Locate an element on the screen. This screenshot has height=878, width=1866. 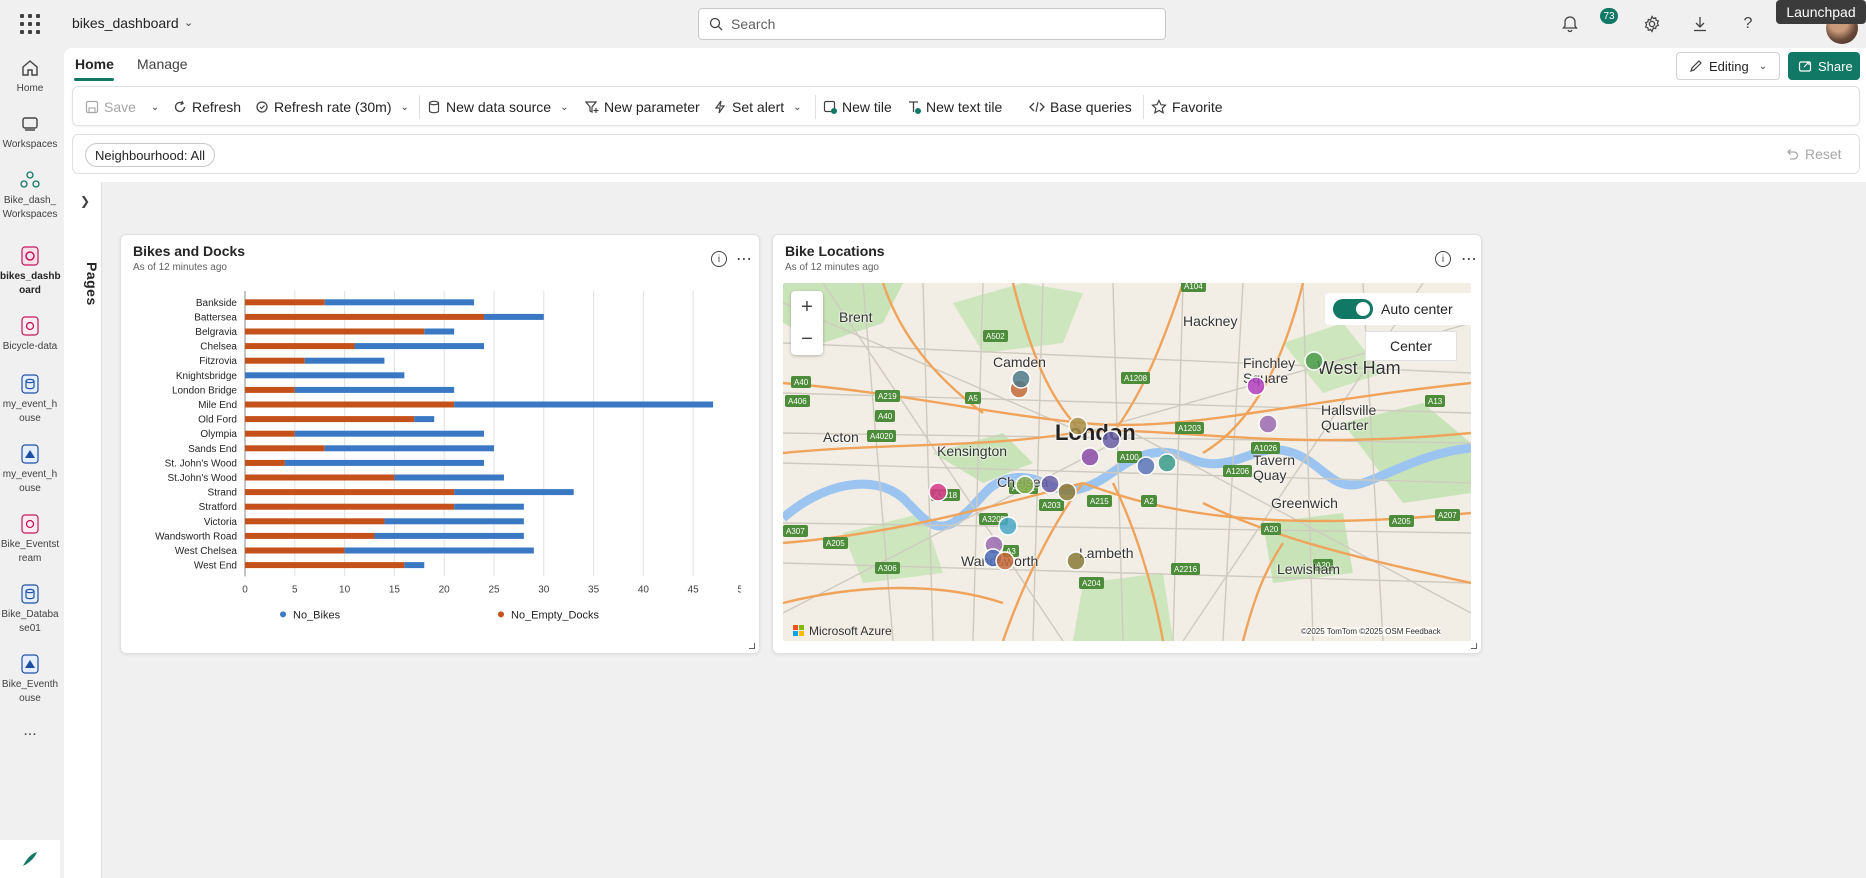
refresh-rate-button: Refresh rate (30m) ⌄ is located at coordinates (332, 107).